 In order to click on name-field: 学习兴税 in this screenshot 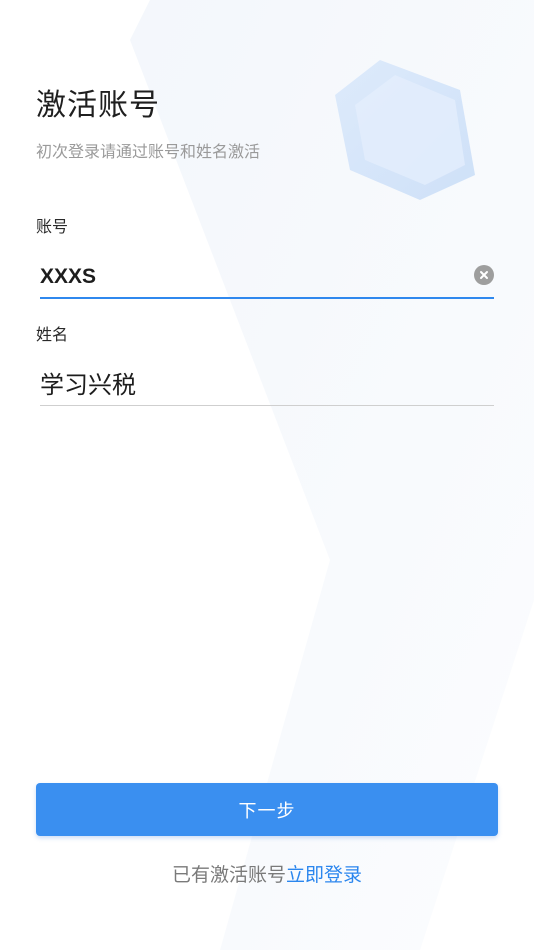, I will do `click(267, 385)`.